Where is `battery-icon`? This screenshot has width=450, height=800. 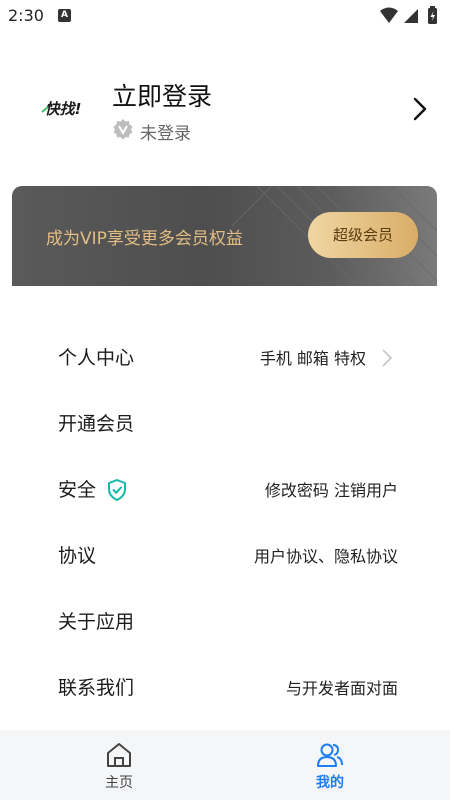 battery-icon is located at coordinates (432, 15).